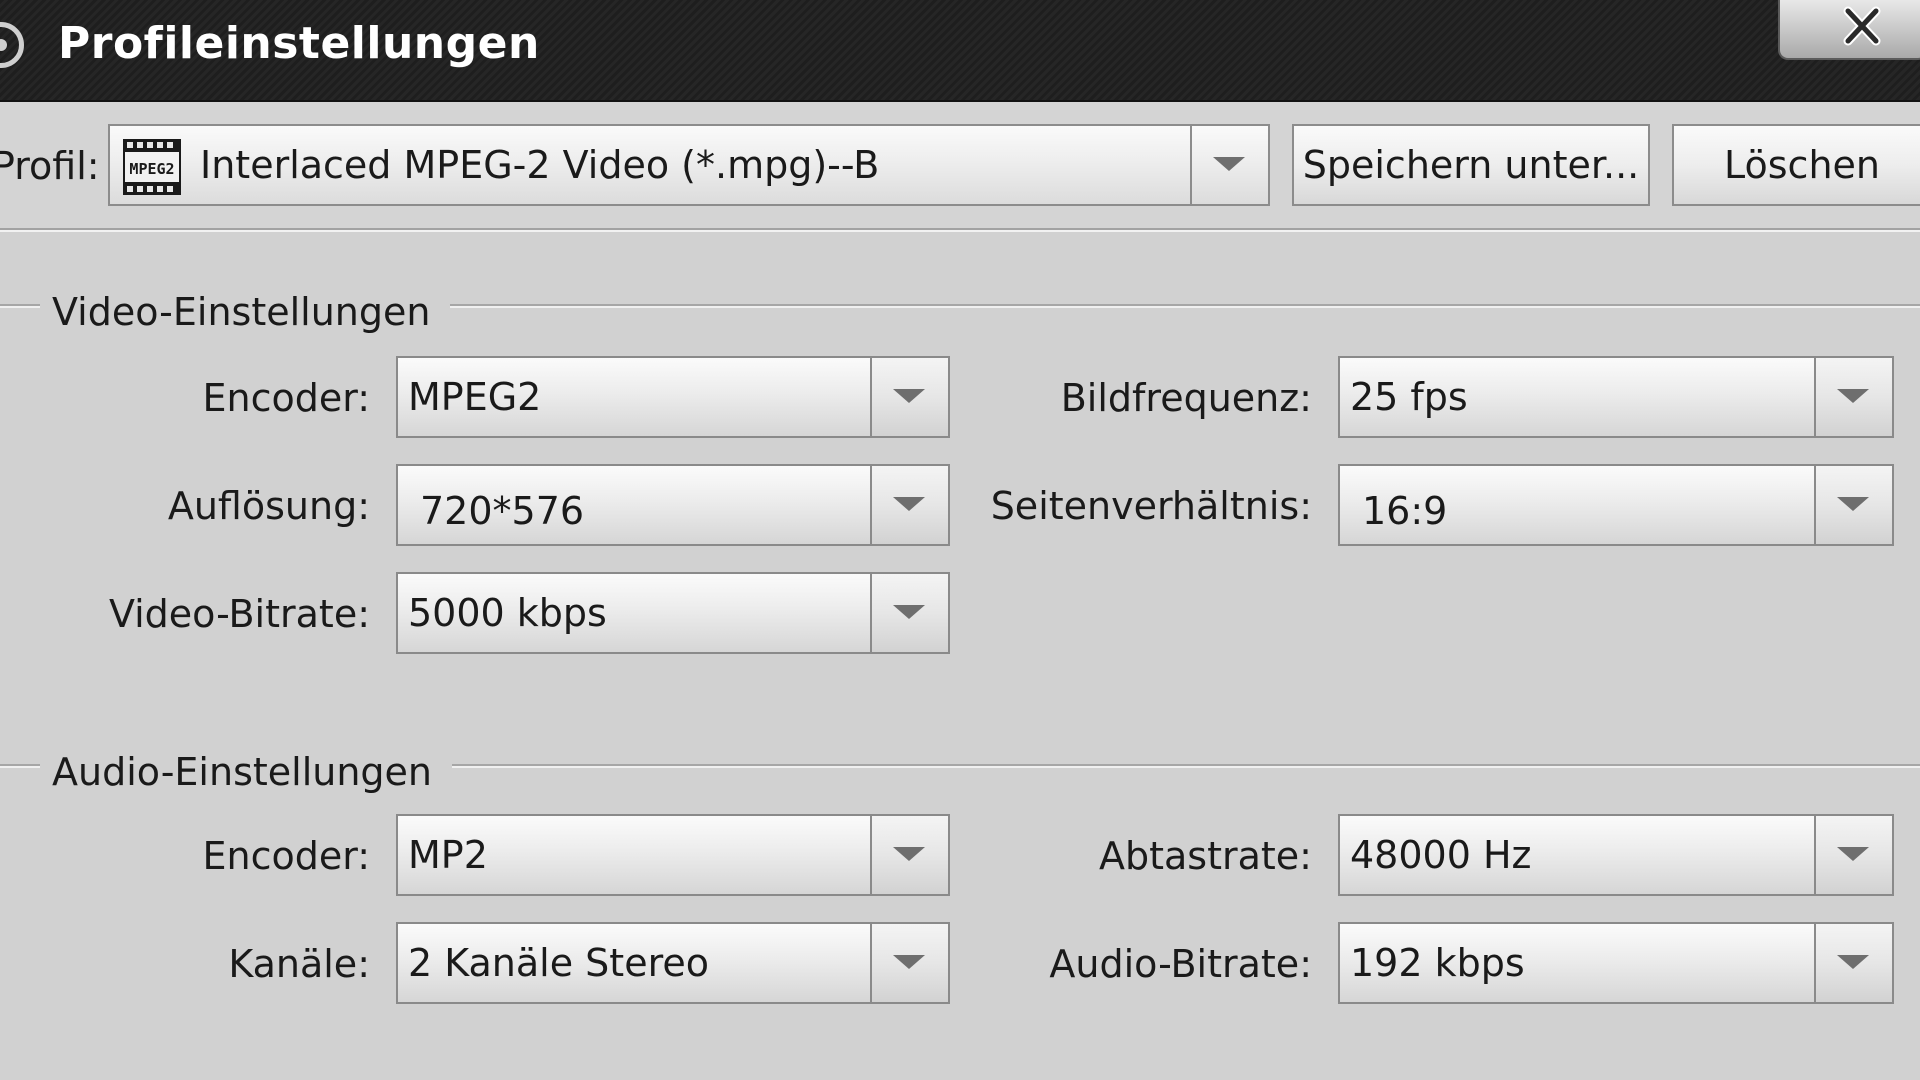 The width and height of the screenshot is (1920, 1080). I want to click on resolution-dropdown-button, so click(909, 505).